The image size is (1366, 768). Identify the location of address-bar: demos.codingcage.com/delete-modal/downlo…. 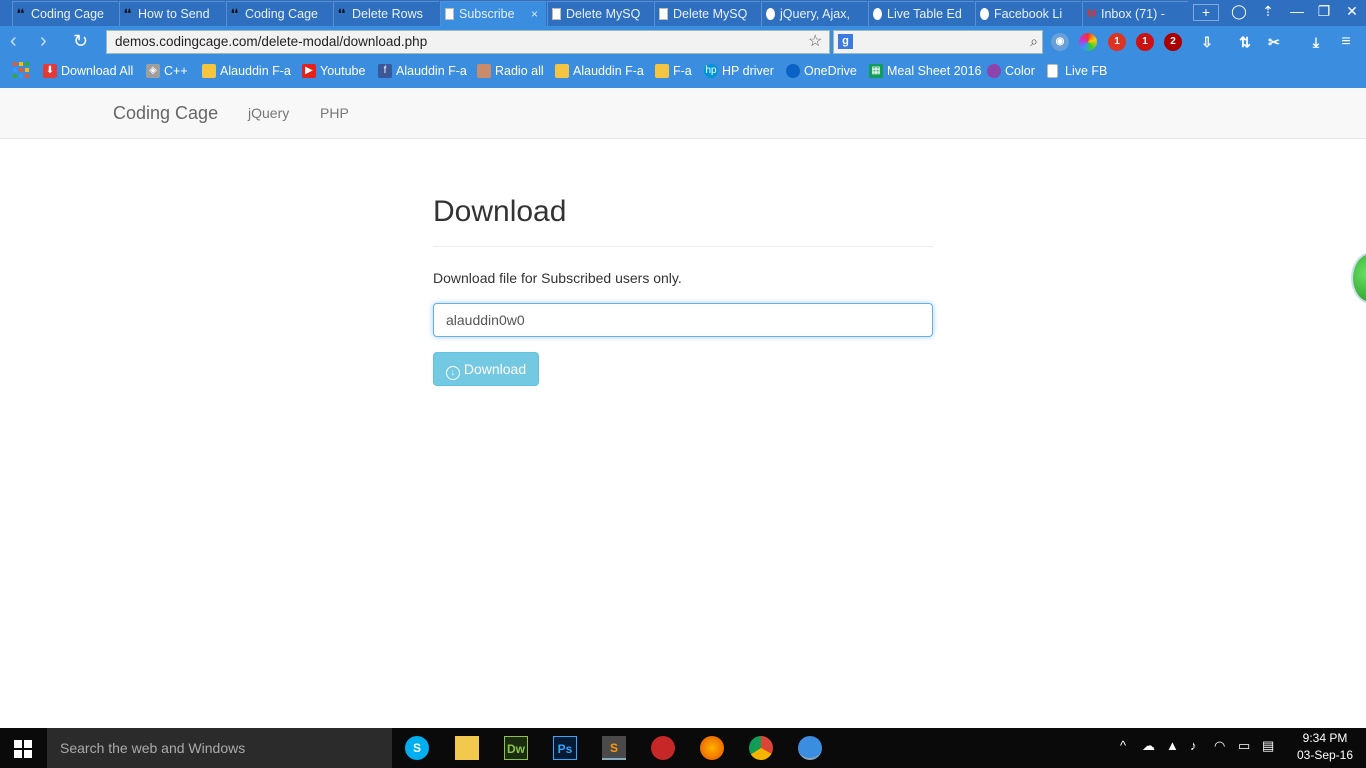
(468, 42).